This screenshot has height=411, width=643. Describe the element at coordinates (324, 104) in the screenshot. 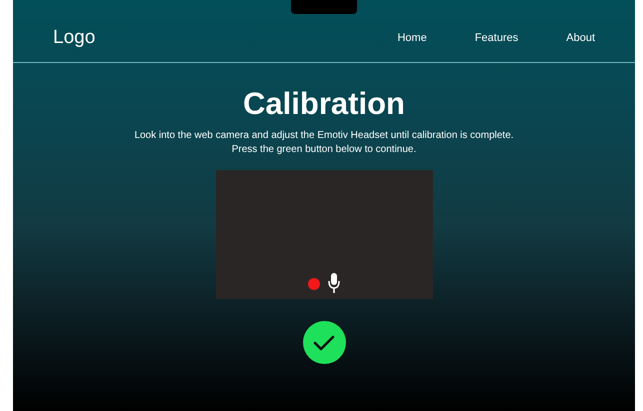

I see `page-title: Calibration` at that location.